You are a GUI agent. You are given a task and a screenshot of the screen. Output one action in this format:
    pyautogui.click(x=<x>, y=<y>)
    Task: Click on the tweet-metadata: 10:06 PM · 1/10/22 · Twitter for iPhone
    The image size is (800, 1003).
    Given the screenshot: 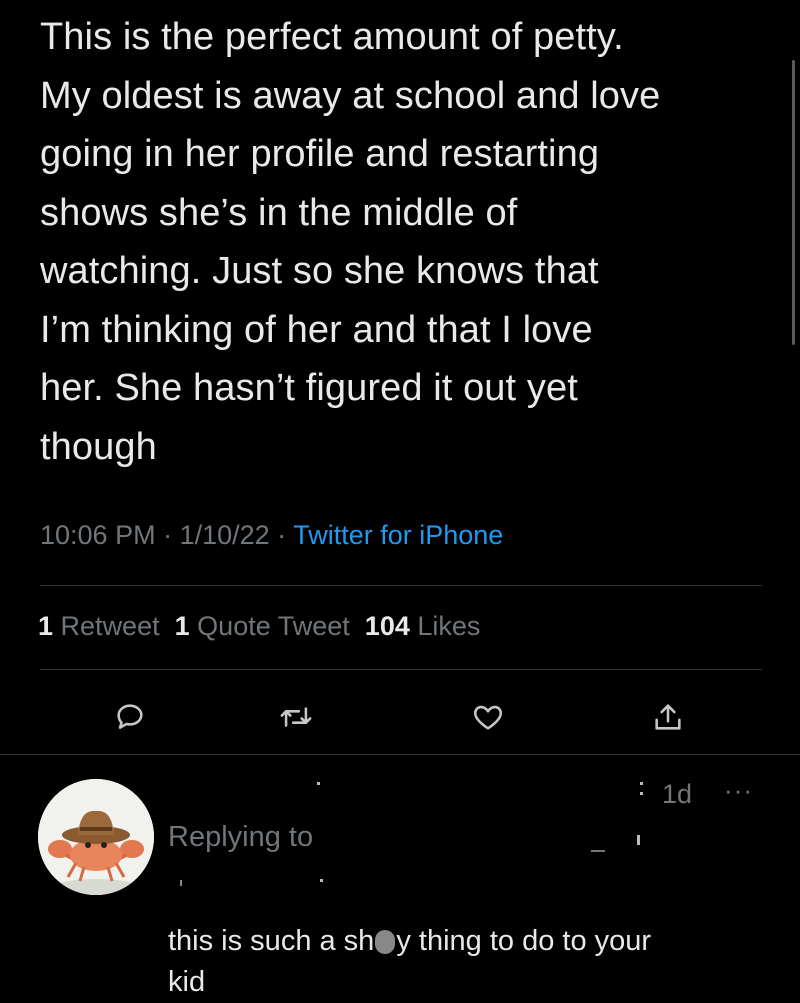 What is the action you would take?
    pyautogui.click(x=271, y=535)
    